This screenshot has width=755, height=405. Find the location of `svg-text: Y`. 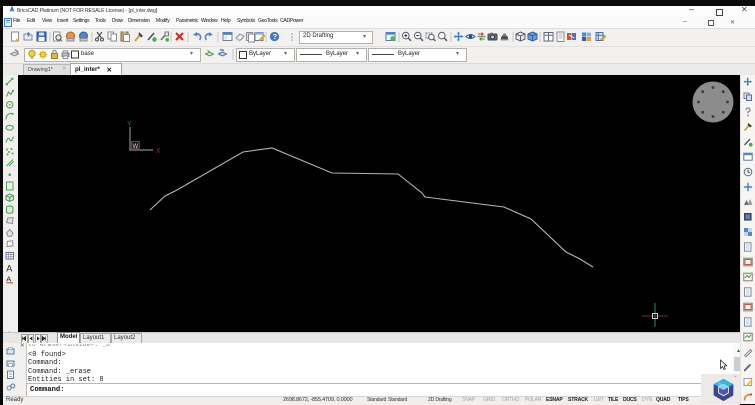

svg-text: Y is located at coordinates (129, 124).